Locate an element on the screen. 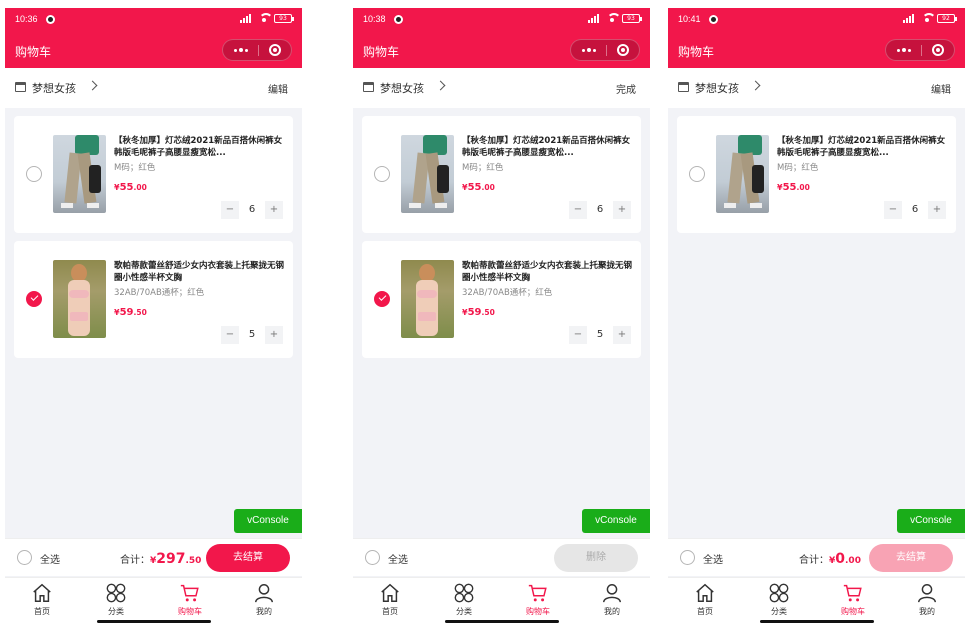 The width and height of the screenshot is (967, 635). user-icon is located at coordinates (264, 593).